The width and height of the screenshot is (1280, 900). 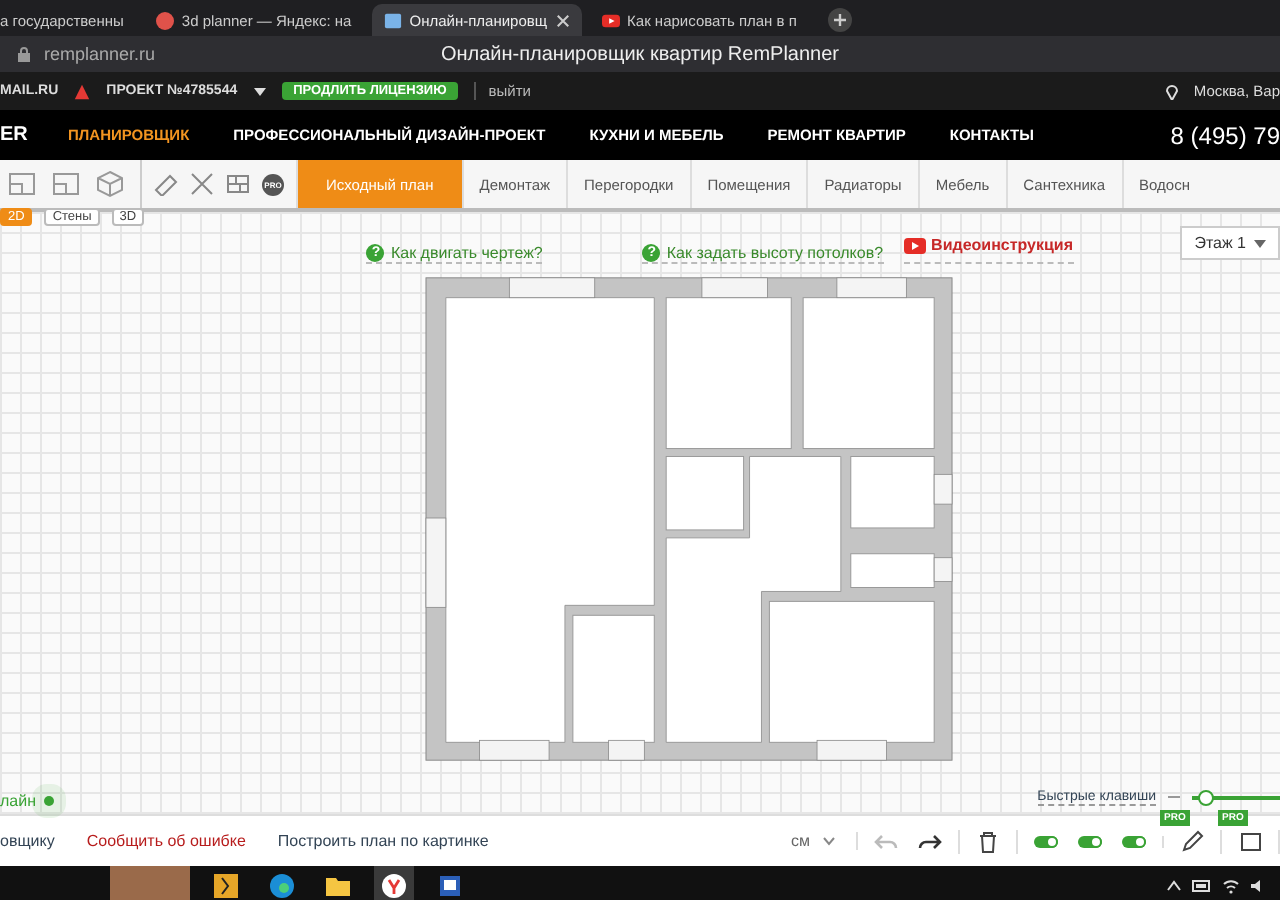 What do you see at coordinates (34, 135) in the screenshot?
I see `logo: ER` at bounding box center [34, 135].